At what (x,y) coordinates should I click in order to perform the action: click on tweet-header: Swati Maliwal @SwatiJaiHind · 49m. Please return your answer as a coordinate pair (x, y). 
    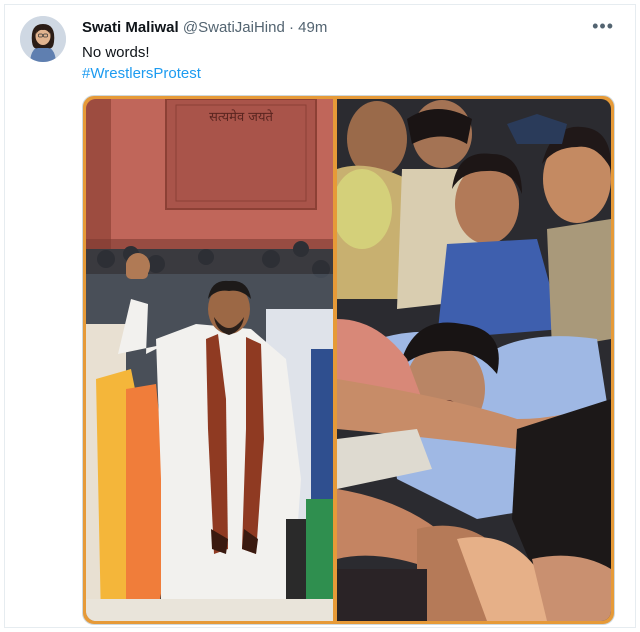
    Looking at the image, I should click on (331, 28).